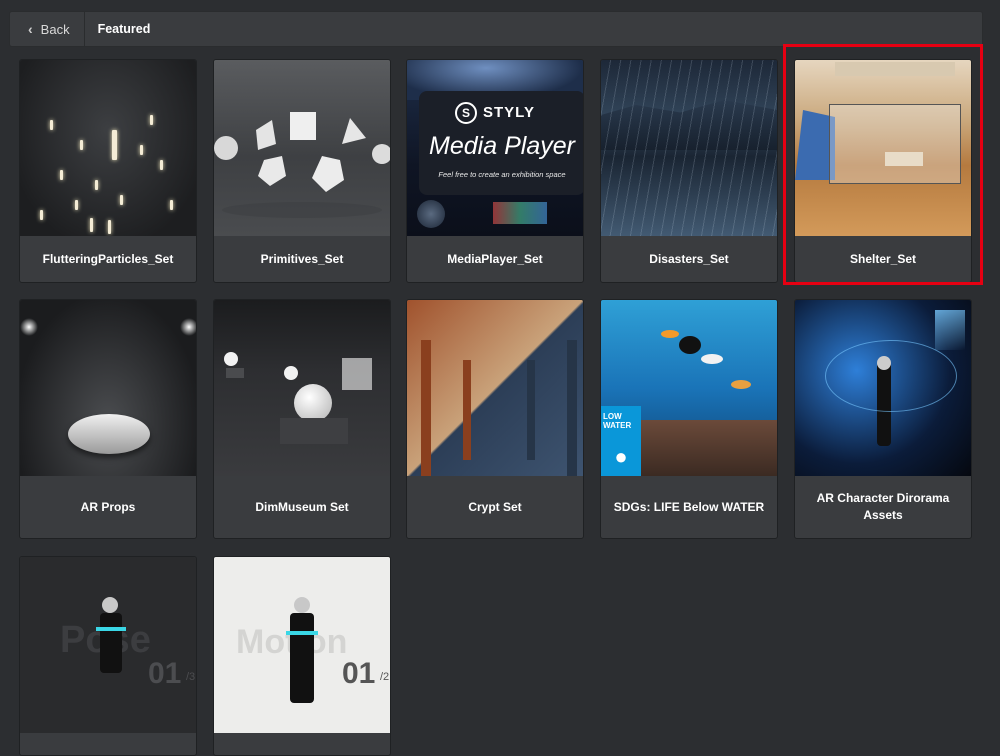 The image size is (1000, 756). I want to click on styly-logo-icon: S, so click(466, 113).